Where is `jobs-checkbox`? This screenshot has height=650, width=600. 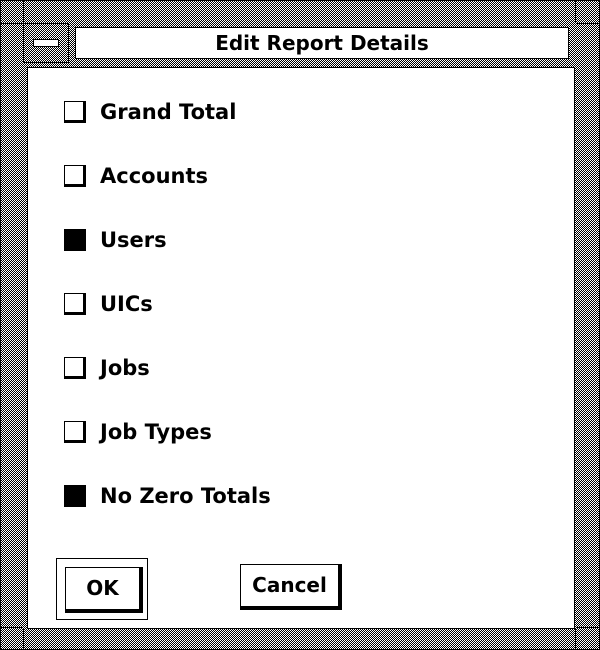
jobs-checkbox is located at coordinates (75, 368).